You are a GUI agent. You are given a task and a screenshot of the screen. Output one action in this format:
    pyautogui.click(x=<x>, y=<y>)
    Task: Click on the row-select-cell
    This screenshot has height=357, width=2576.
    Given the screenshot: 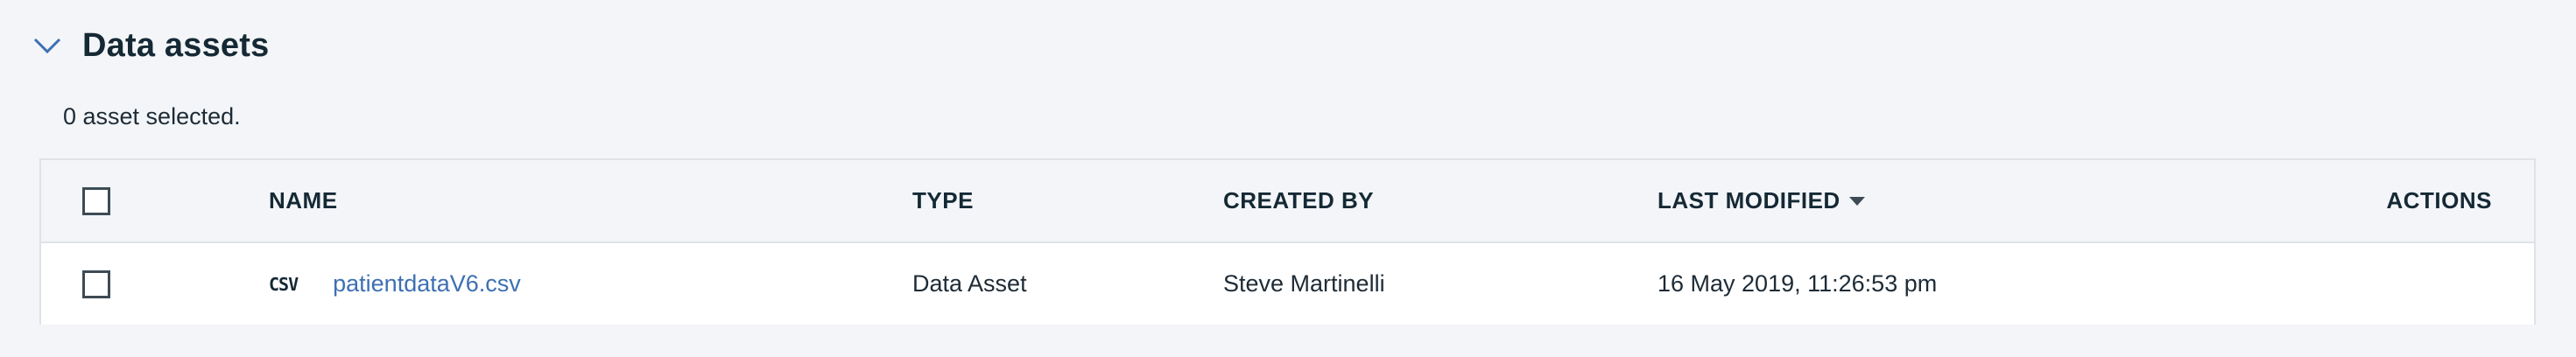 What is the action you would take?
    pyautogui.click(x=96, y=284)
    